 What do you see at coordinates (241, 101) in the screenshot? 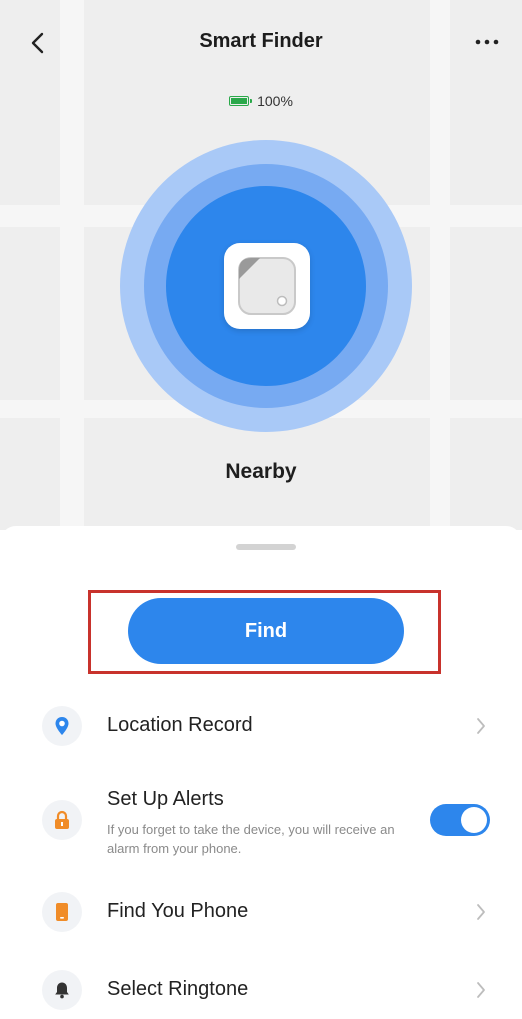
I see `battery-icon` at bounding box center [241, 101].